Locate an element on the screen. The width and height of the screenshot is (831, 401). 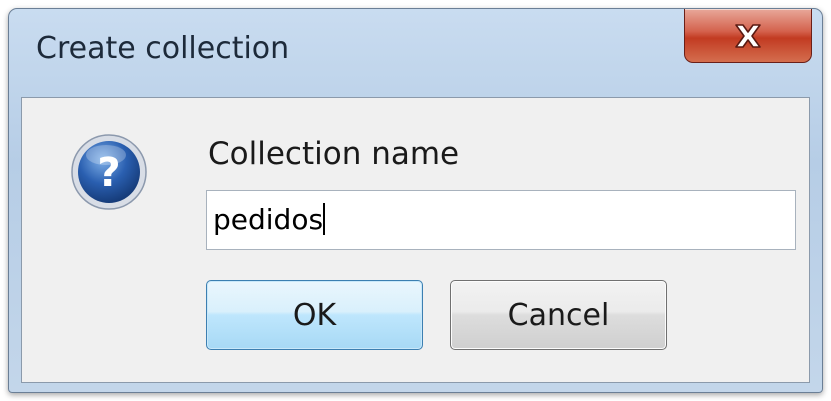
cancel-button-label: Cancel is located at coordinates (558, 315).